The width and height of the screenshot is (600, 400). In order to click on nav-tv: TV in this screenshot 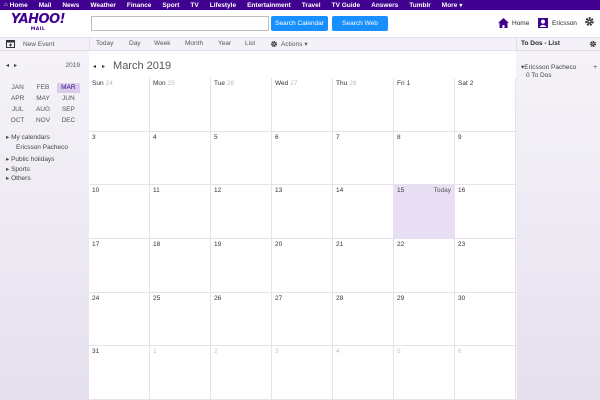, I will do `click(194, 5)`.